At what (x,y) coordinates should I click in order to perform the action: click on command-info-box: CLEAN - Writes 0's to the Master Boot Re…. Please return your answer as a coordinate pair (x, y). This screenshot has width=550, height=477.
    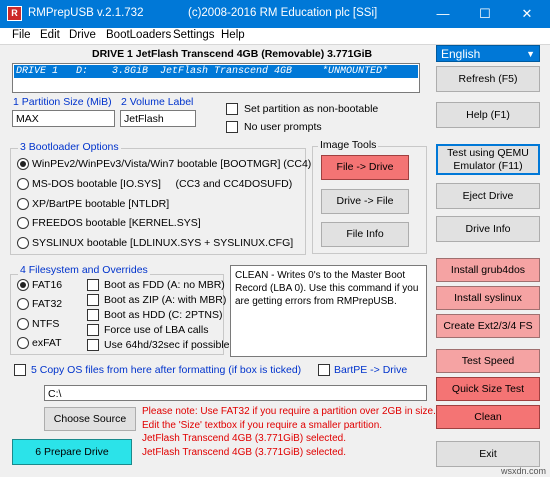
    Looking at the image, I should click on (328, 311).